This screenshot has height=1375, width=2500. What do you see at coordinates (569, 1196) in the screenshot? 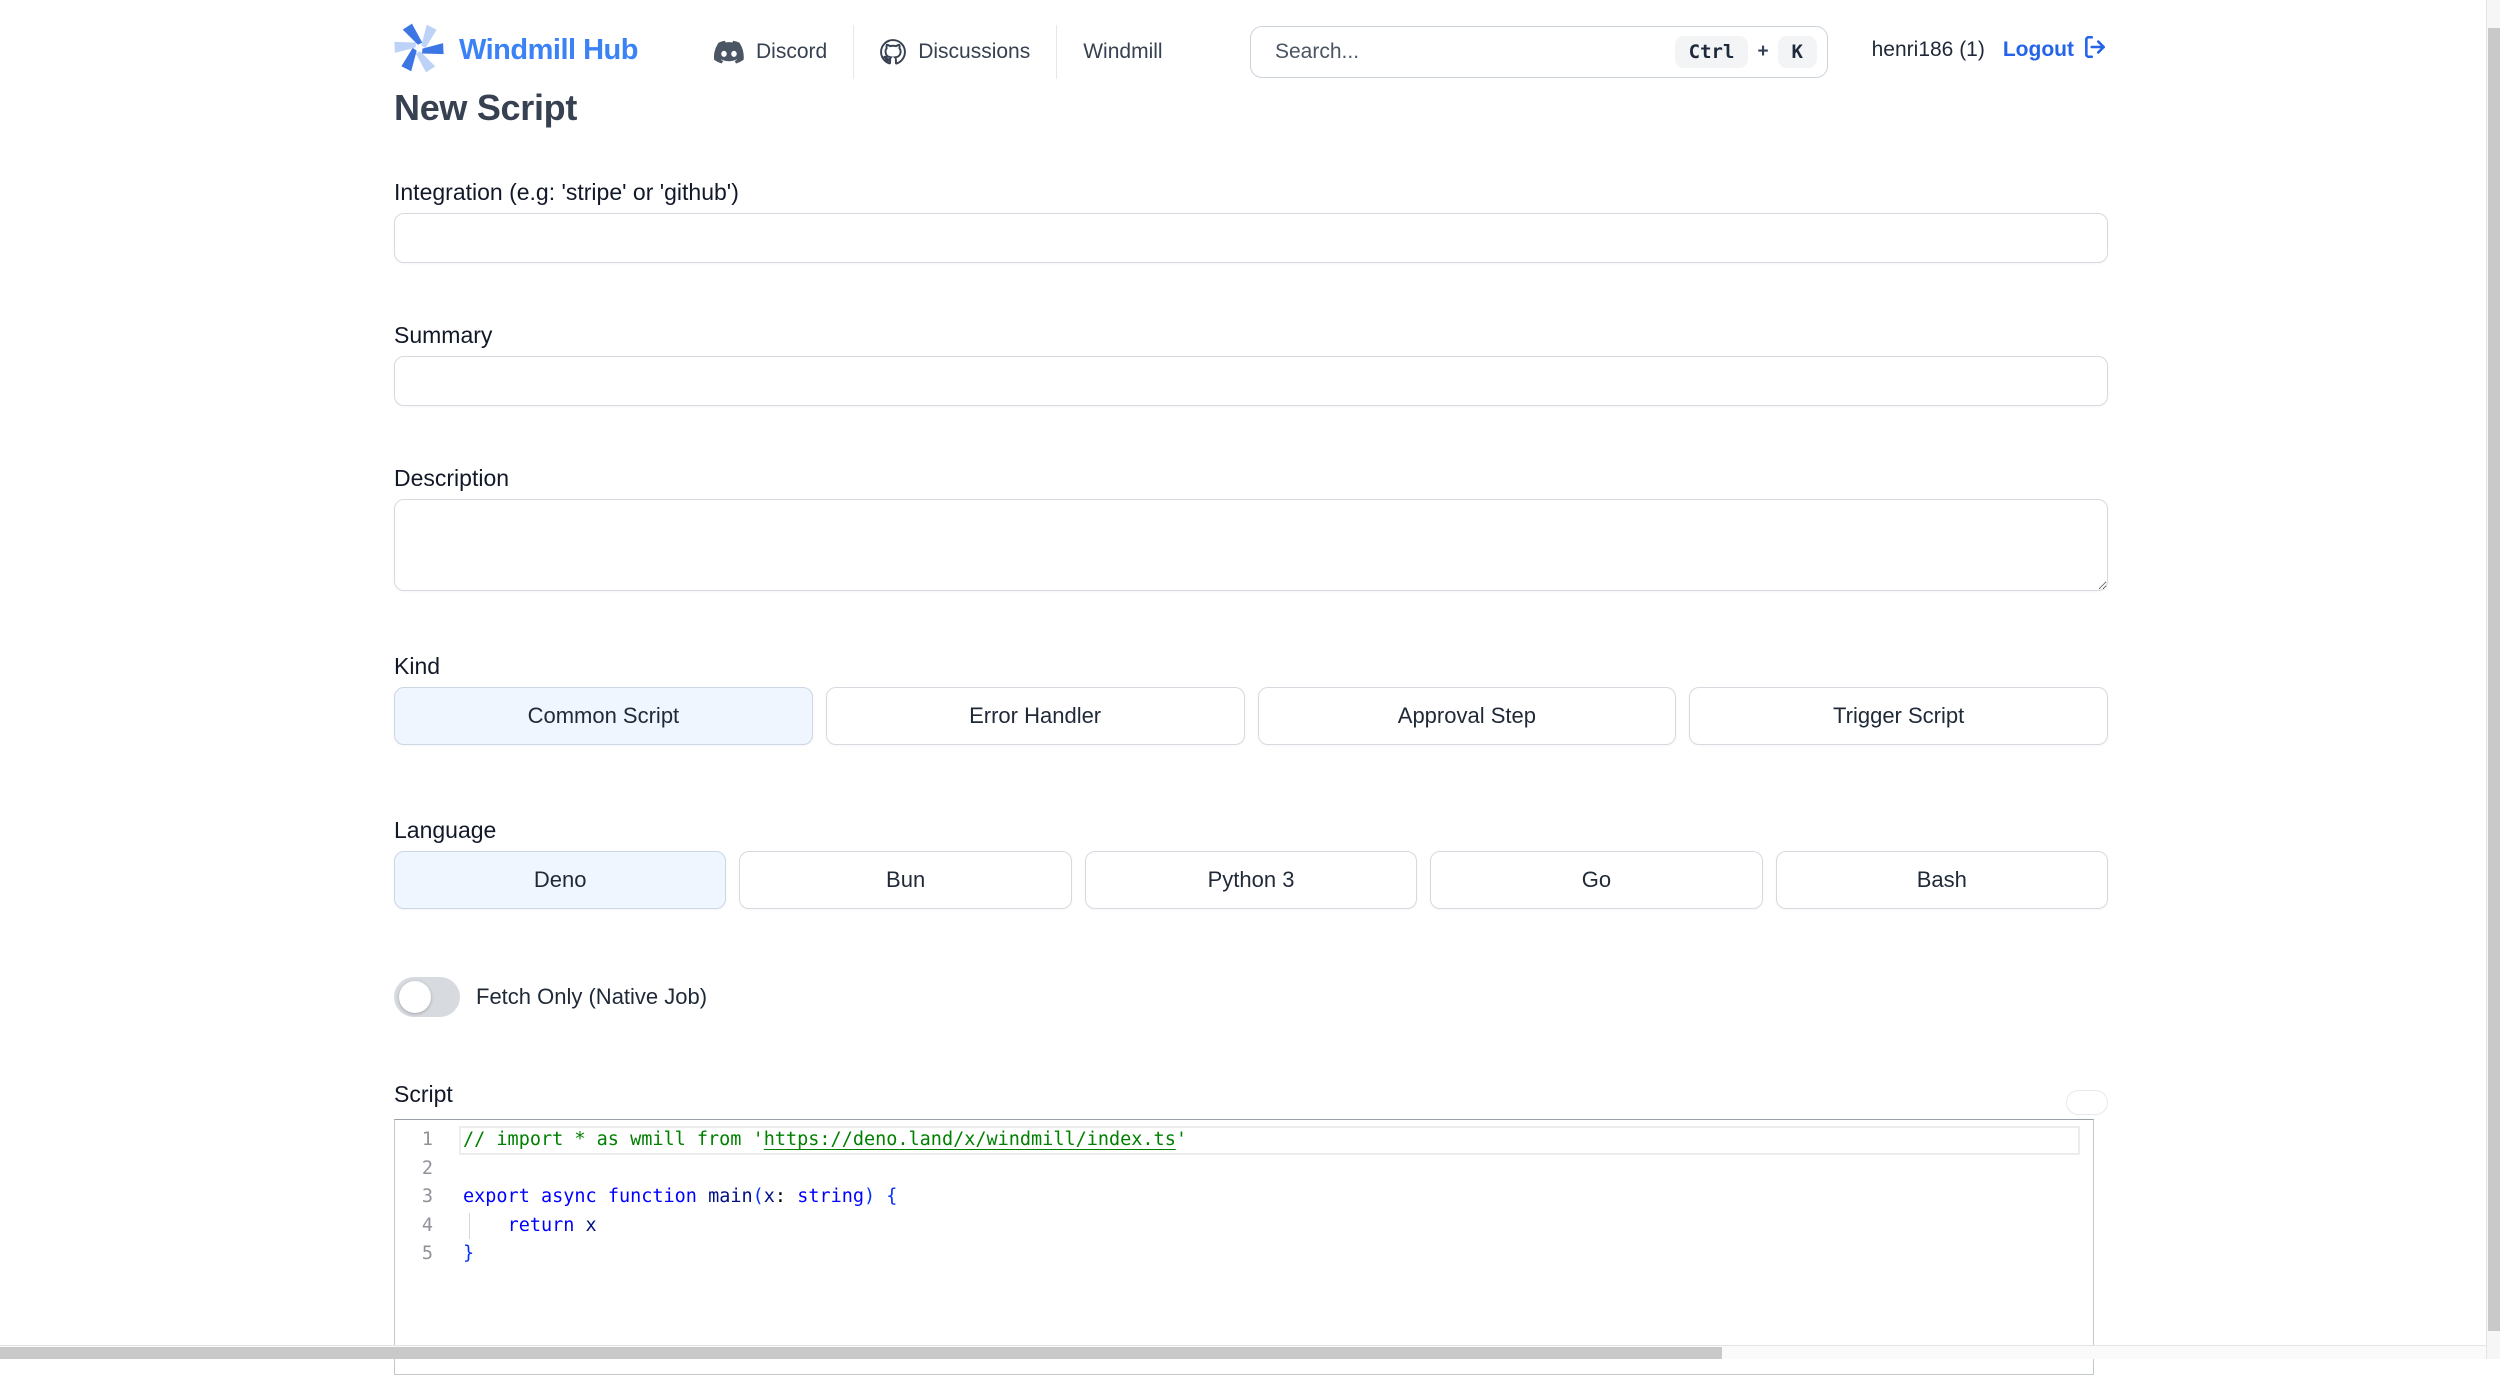
I see `code-token: async` at bounding box center [569, 1196].